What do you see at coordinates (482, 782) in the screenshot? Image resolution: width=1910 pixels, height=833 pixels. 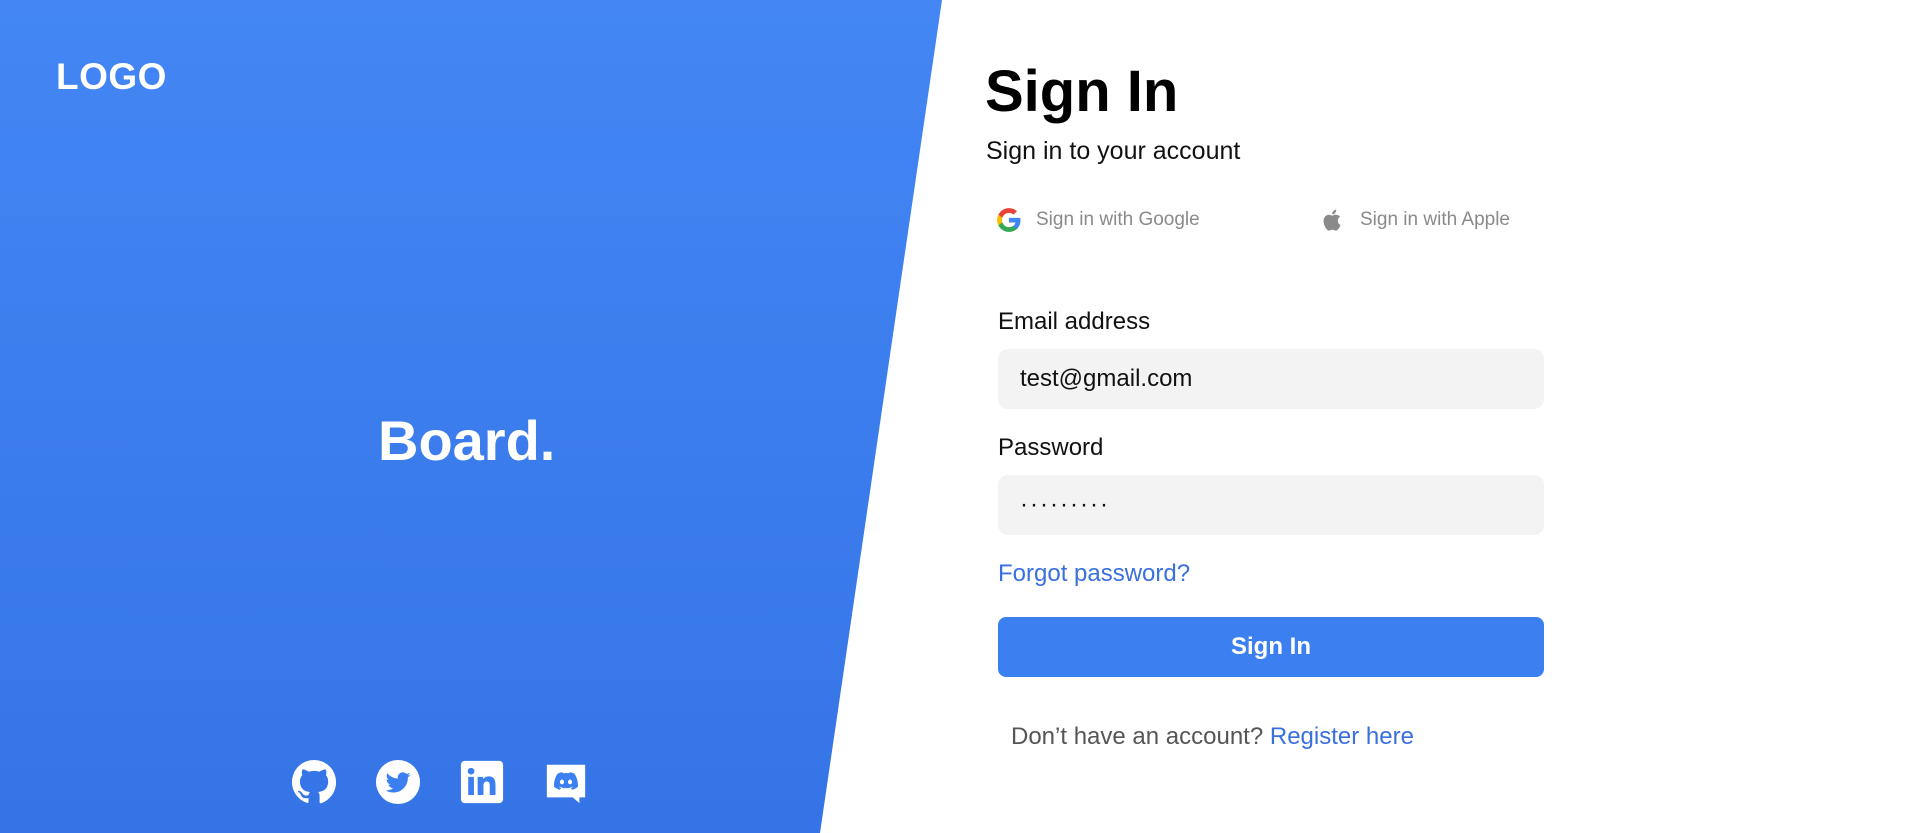 I see `linkedin-icon` at bounding box center [482, 782].